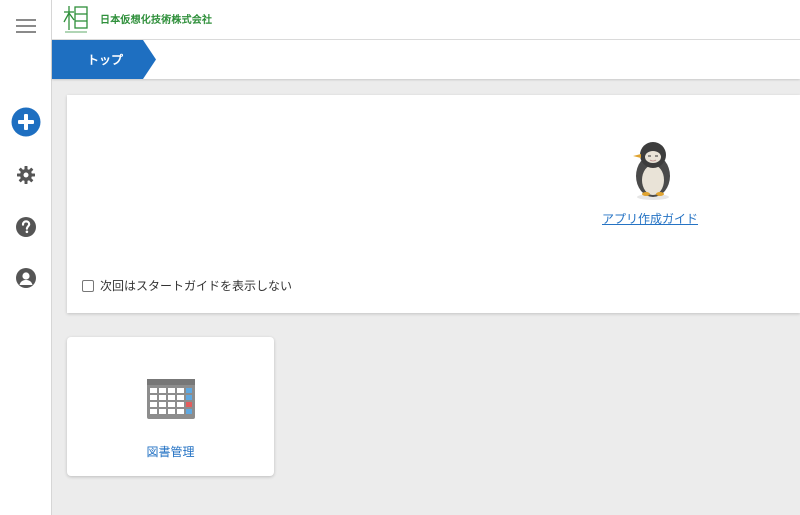 The height and width of the screenshot is (515, 800). What do you see at coordinates (653, 171) in the screenshot?
I see `penguin-mascot-icon` at bounding box center [653, 171].